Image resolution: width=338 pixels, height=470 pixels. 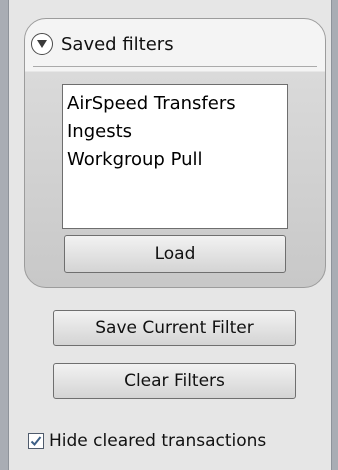 I want to click on list-item: Workgroup Pull, so click(x=175, y=160).